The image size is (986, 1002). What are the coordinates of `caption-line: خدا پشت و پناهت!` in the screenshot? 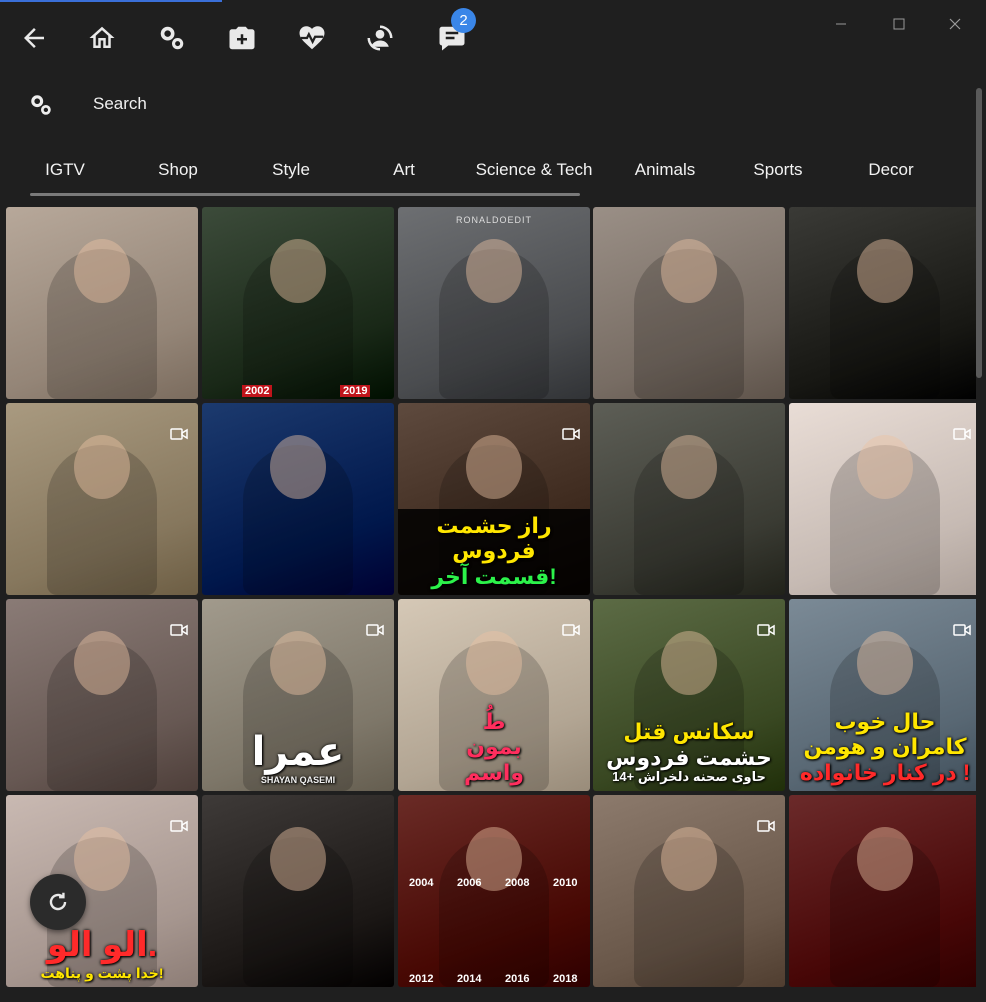 It's located at (102, 972).